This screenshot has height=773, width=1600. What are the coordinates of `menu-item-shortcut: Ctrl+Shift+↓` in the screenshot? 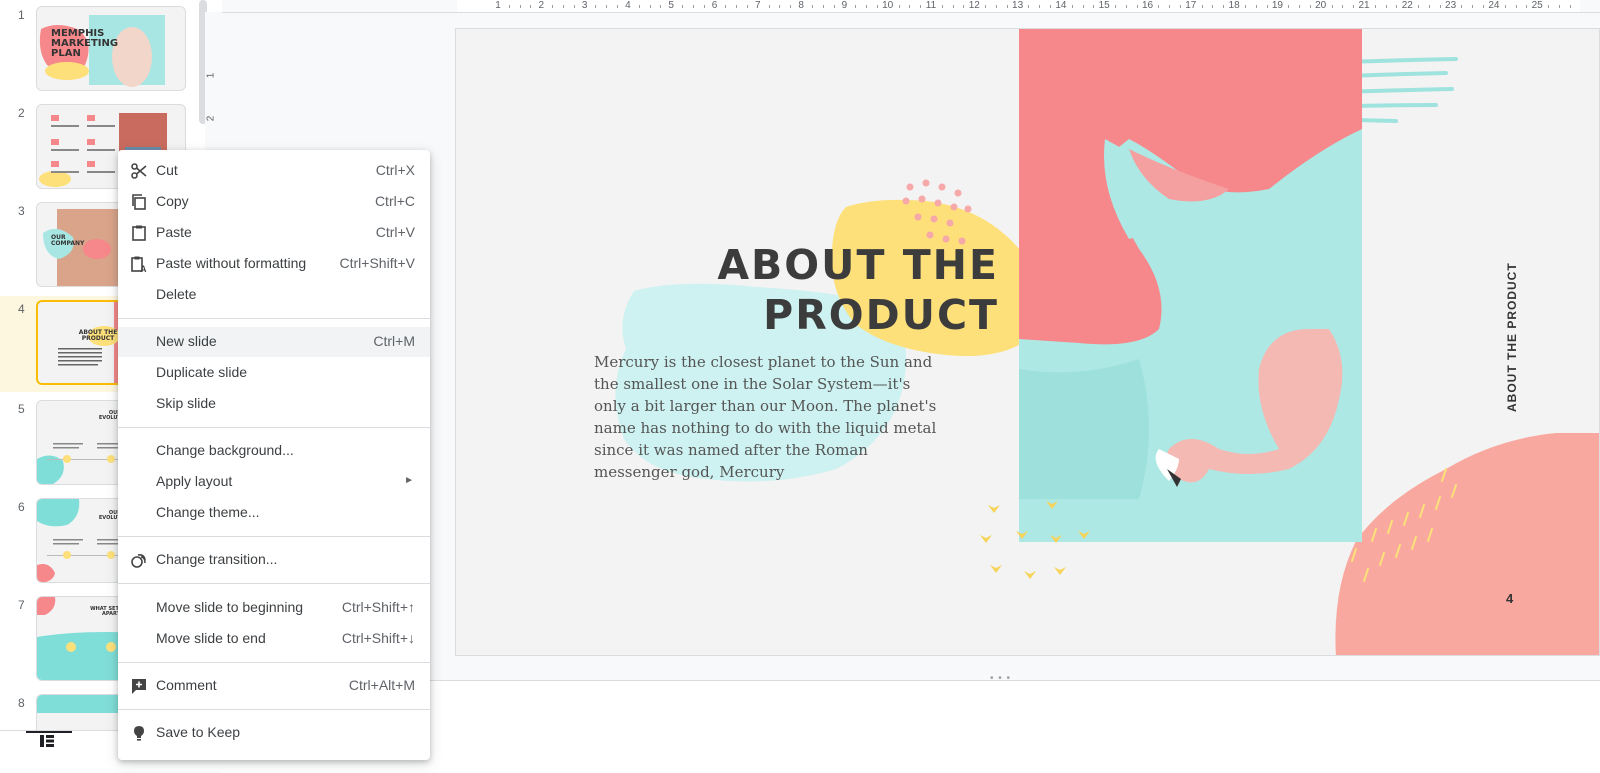 It's located at (378, 638).